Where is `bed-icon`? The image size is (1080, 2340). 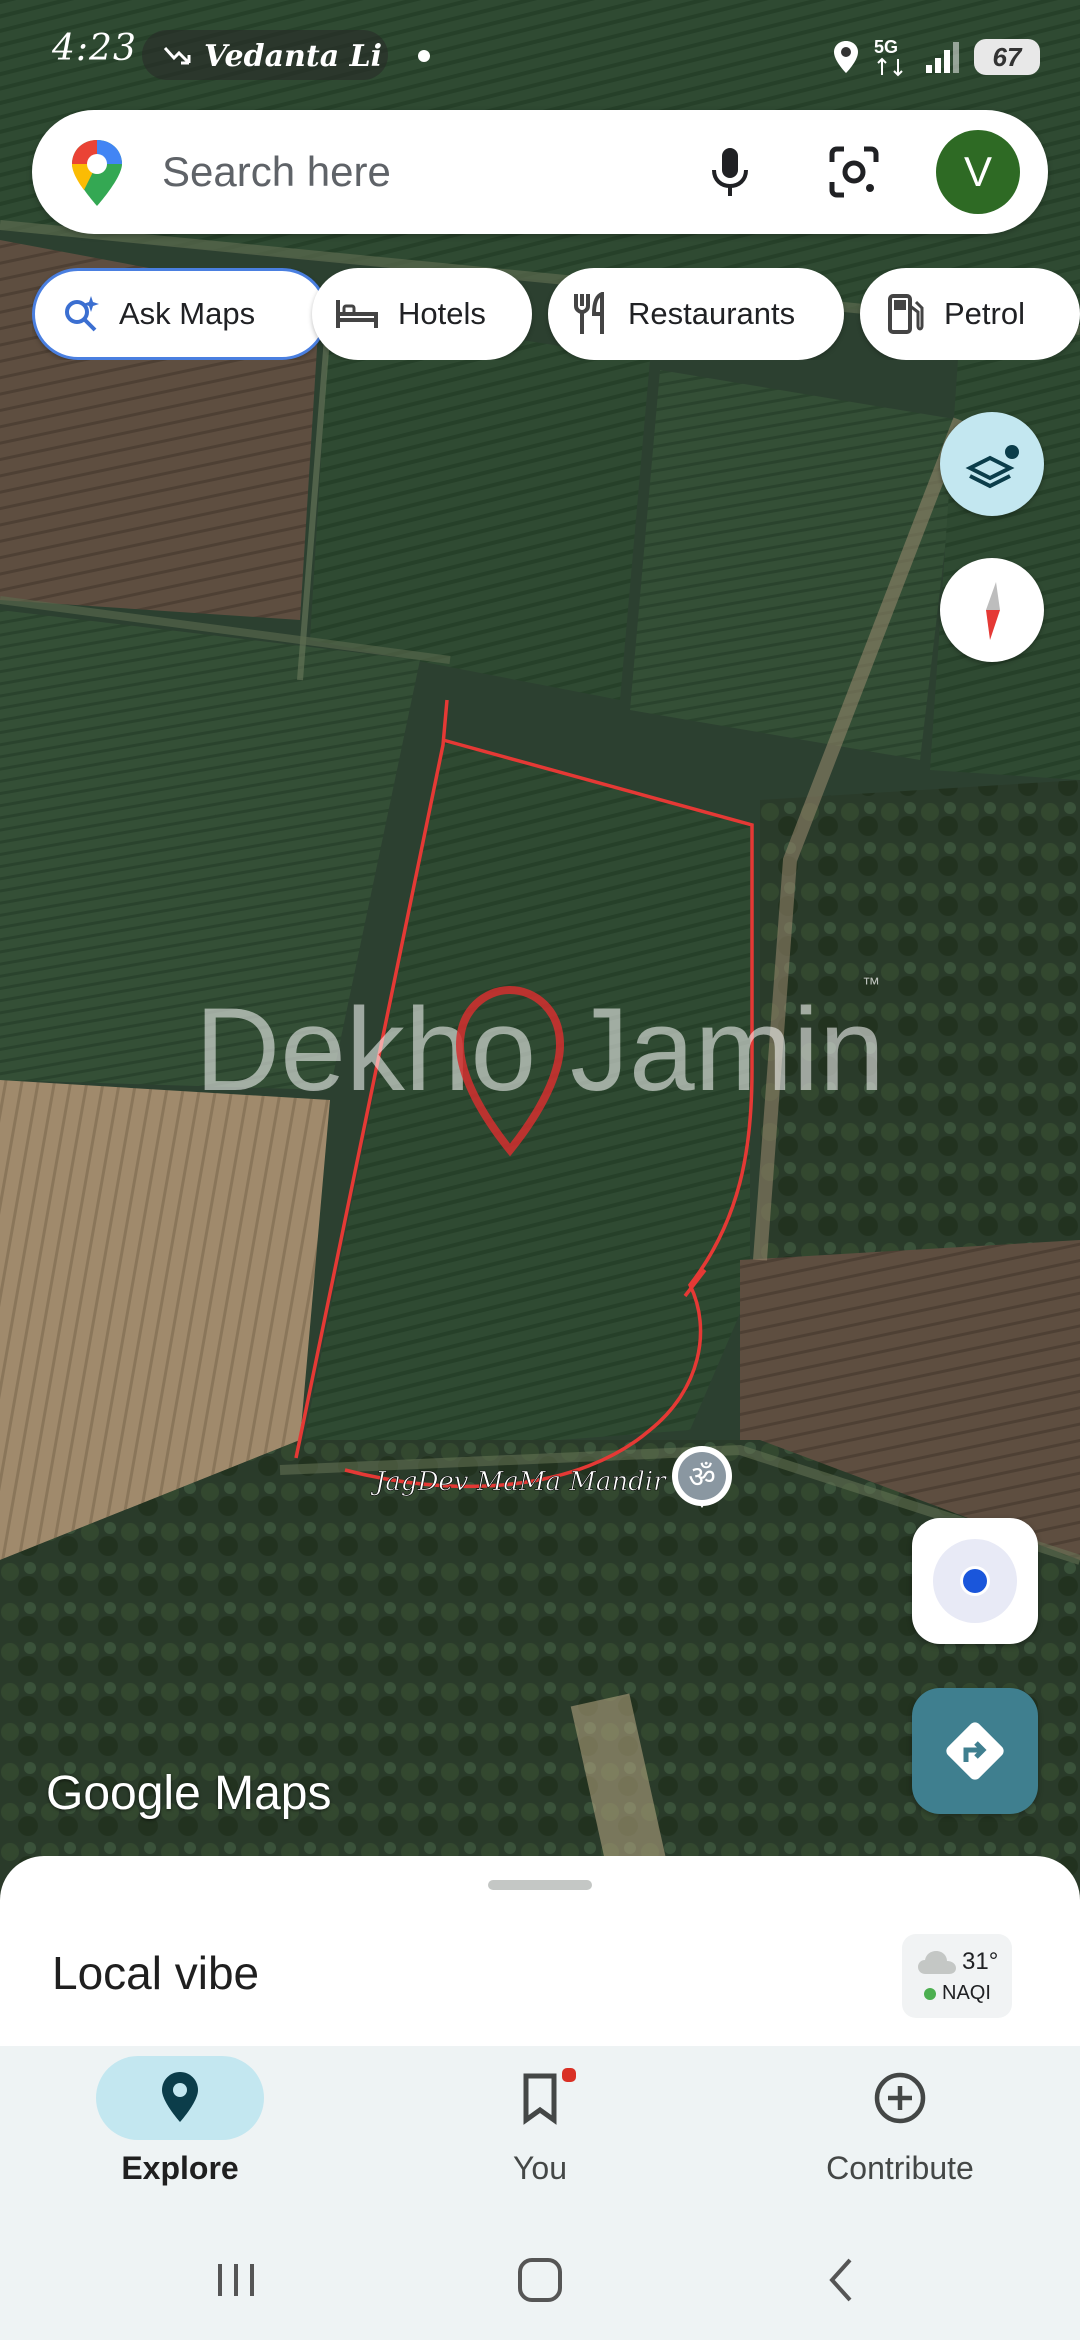 bed-icon is located at coordinates (357, 314).